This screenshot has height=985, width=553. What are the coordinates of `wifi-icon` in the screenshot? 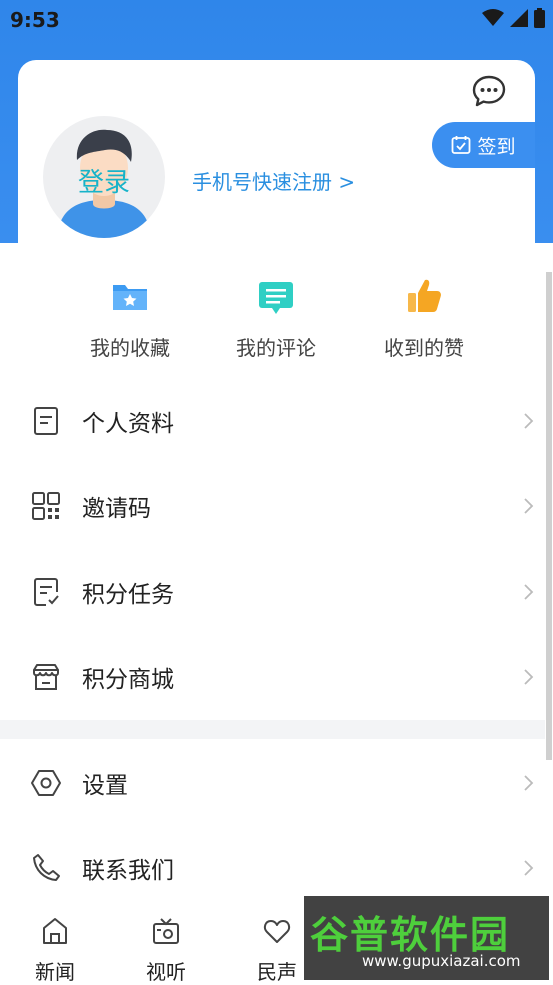 It's located at (493, 17).